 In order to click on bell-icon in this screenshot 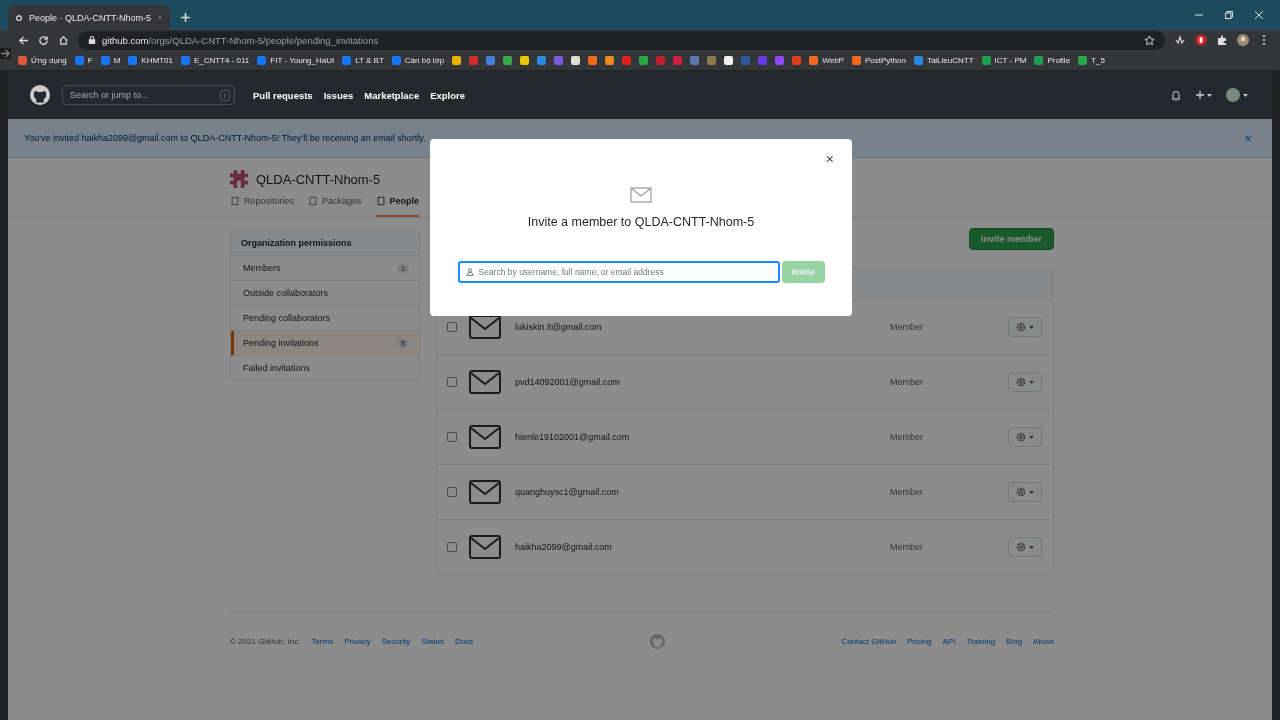, I will do `click(1176, 95)`.